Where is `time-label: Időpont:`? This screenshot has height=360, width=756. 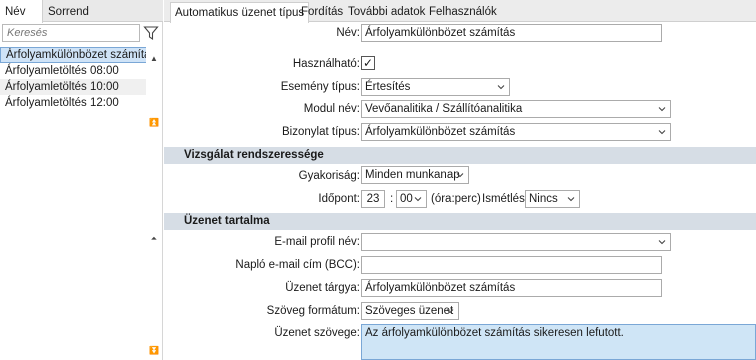 time-label: Időpont: is located at coordinates (339, 199).